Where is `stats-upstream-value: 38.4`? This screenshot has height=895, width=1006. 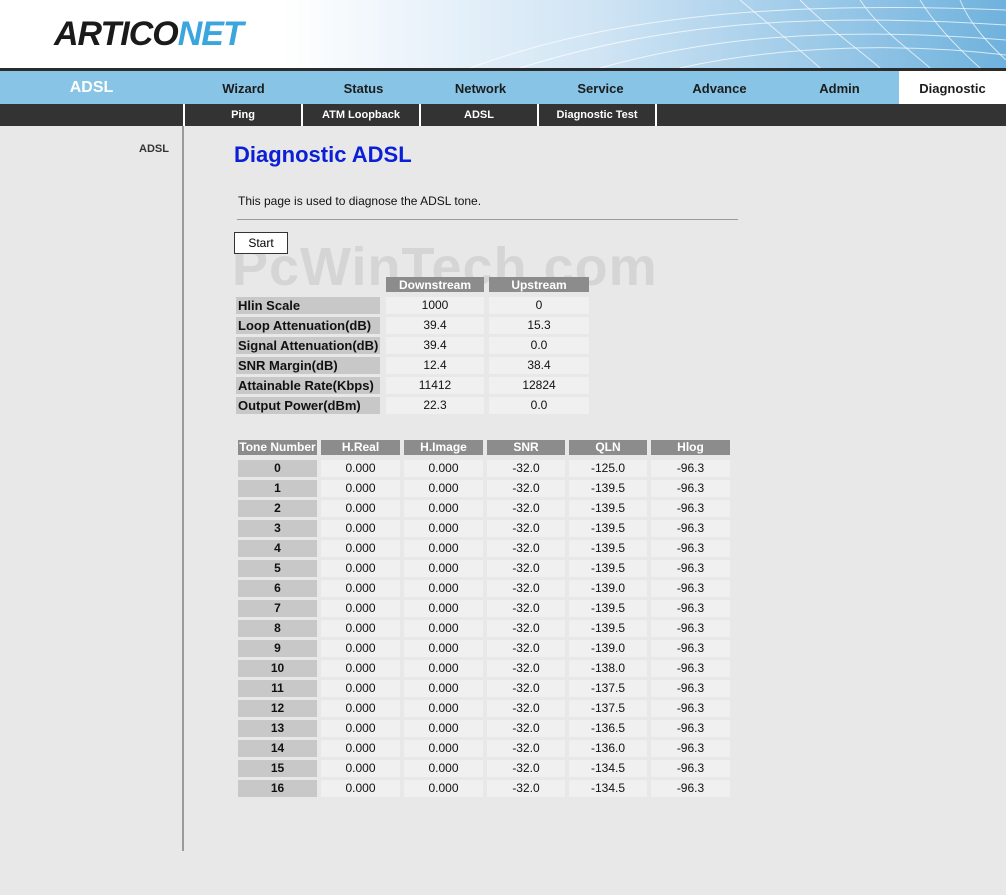
stats-upstream-value: 38.4 is located at coordinates (539, 365).